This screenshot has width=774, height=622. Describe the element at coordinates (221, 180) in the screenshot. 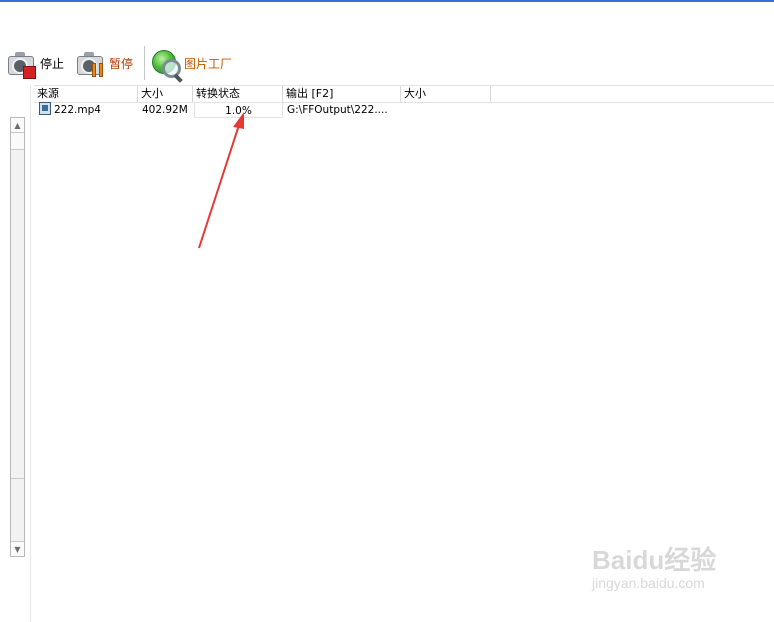

I see `annotation-arrow` at that location.